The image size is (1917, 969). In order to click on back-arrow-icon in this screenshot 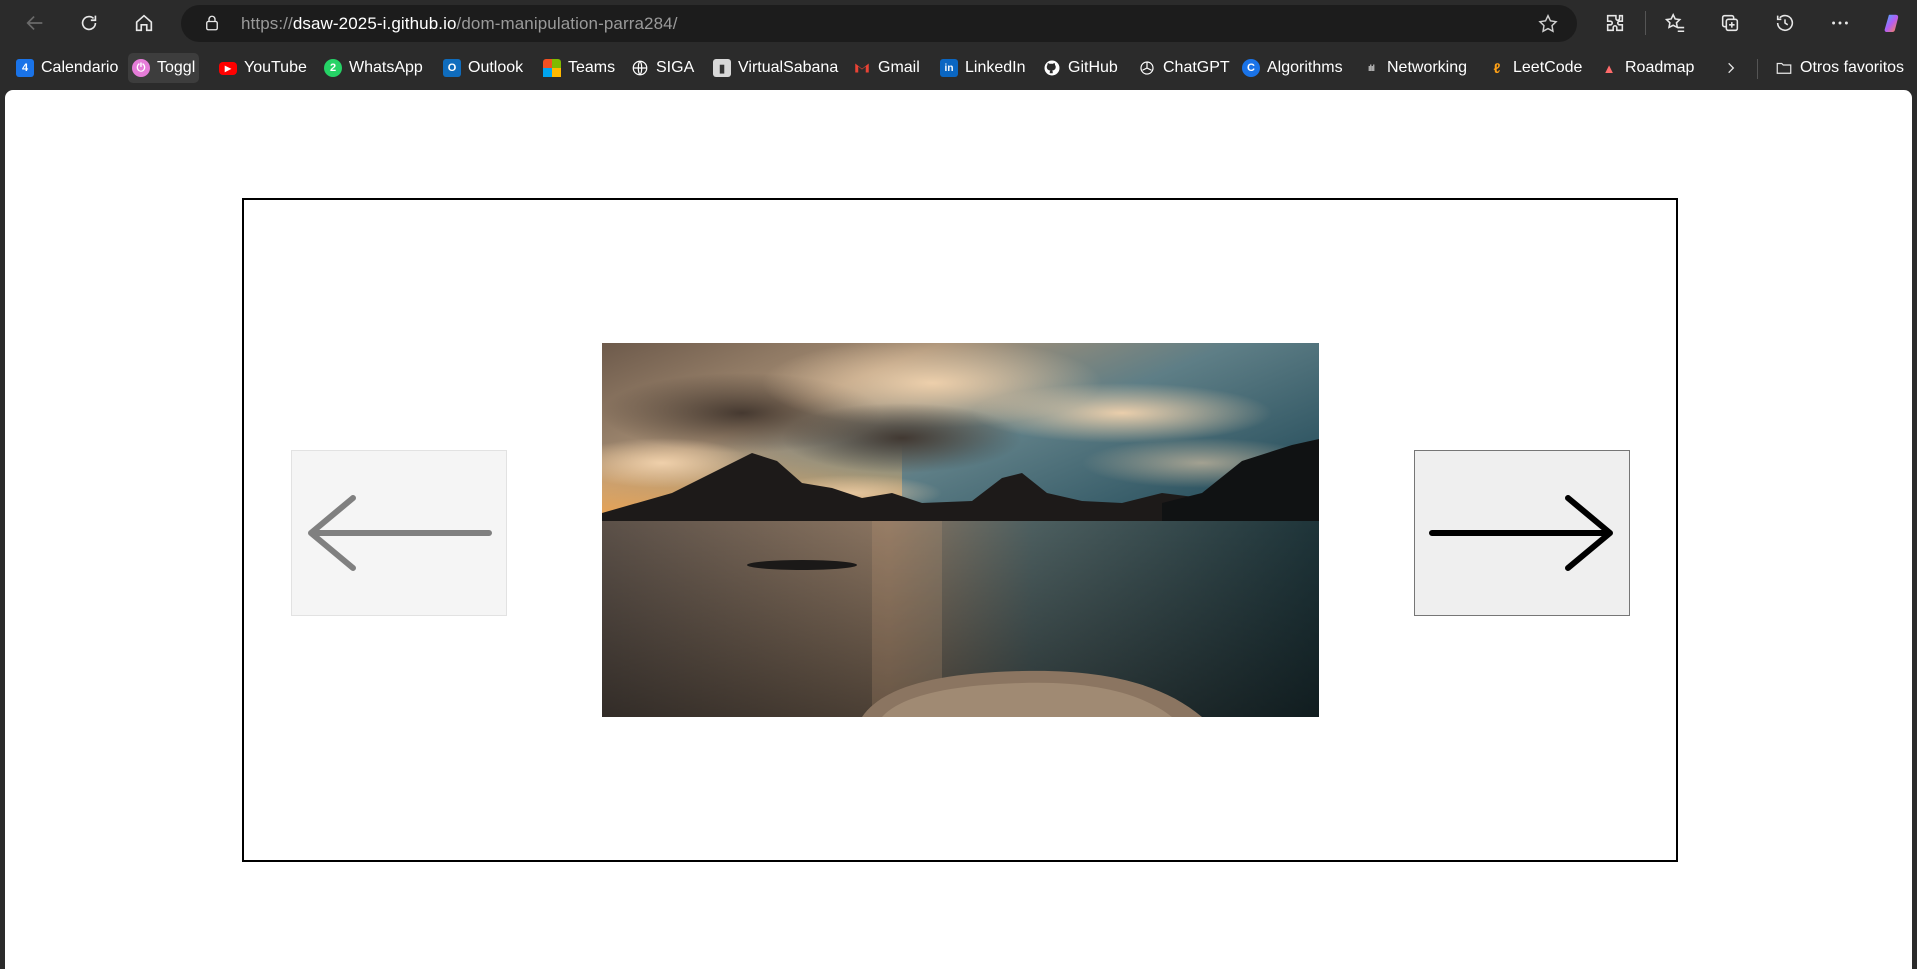, I will do `click(34, 23)`.